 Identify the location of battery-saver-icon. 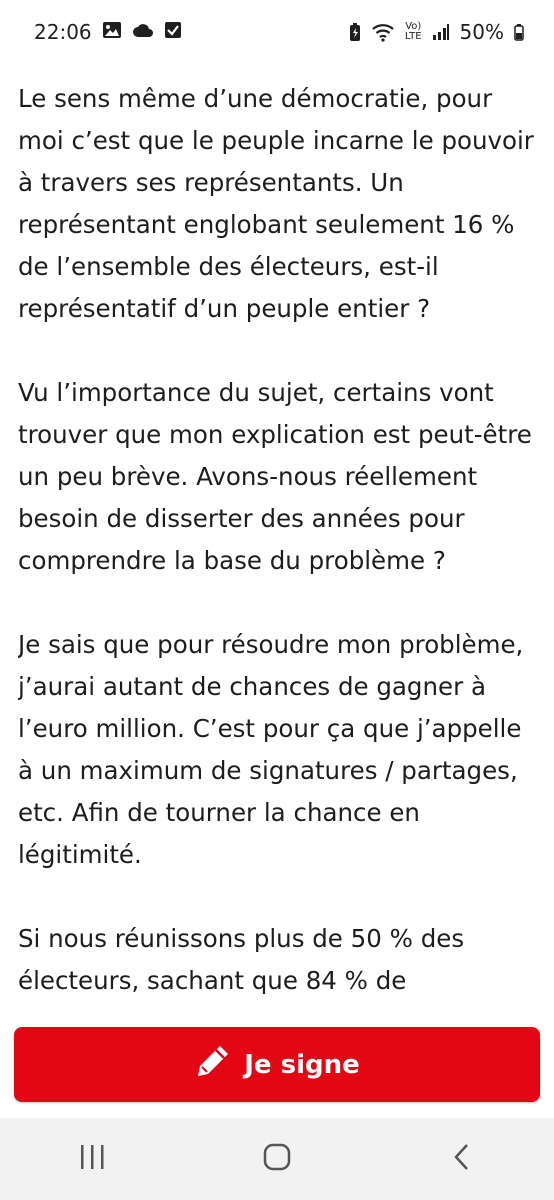
(355, 32).